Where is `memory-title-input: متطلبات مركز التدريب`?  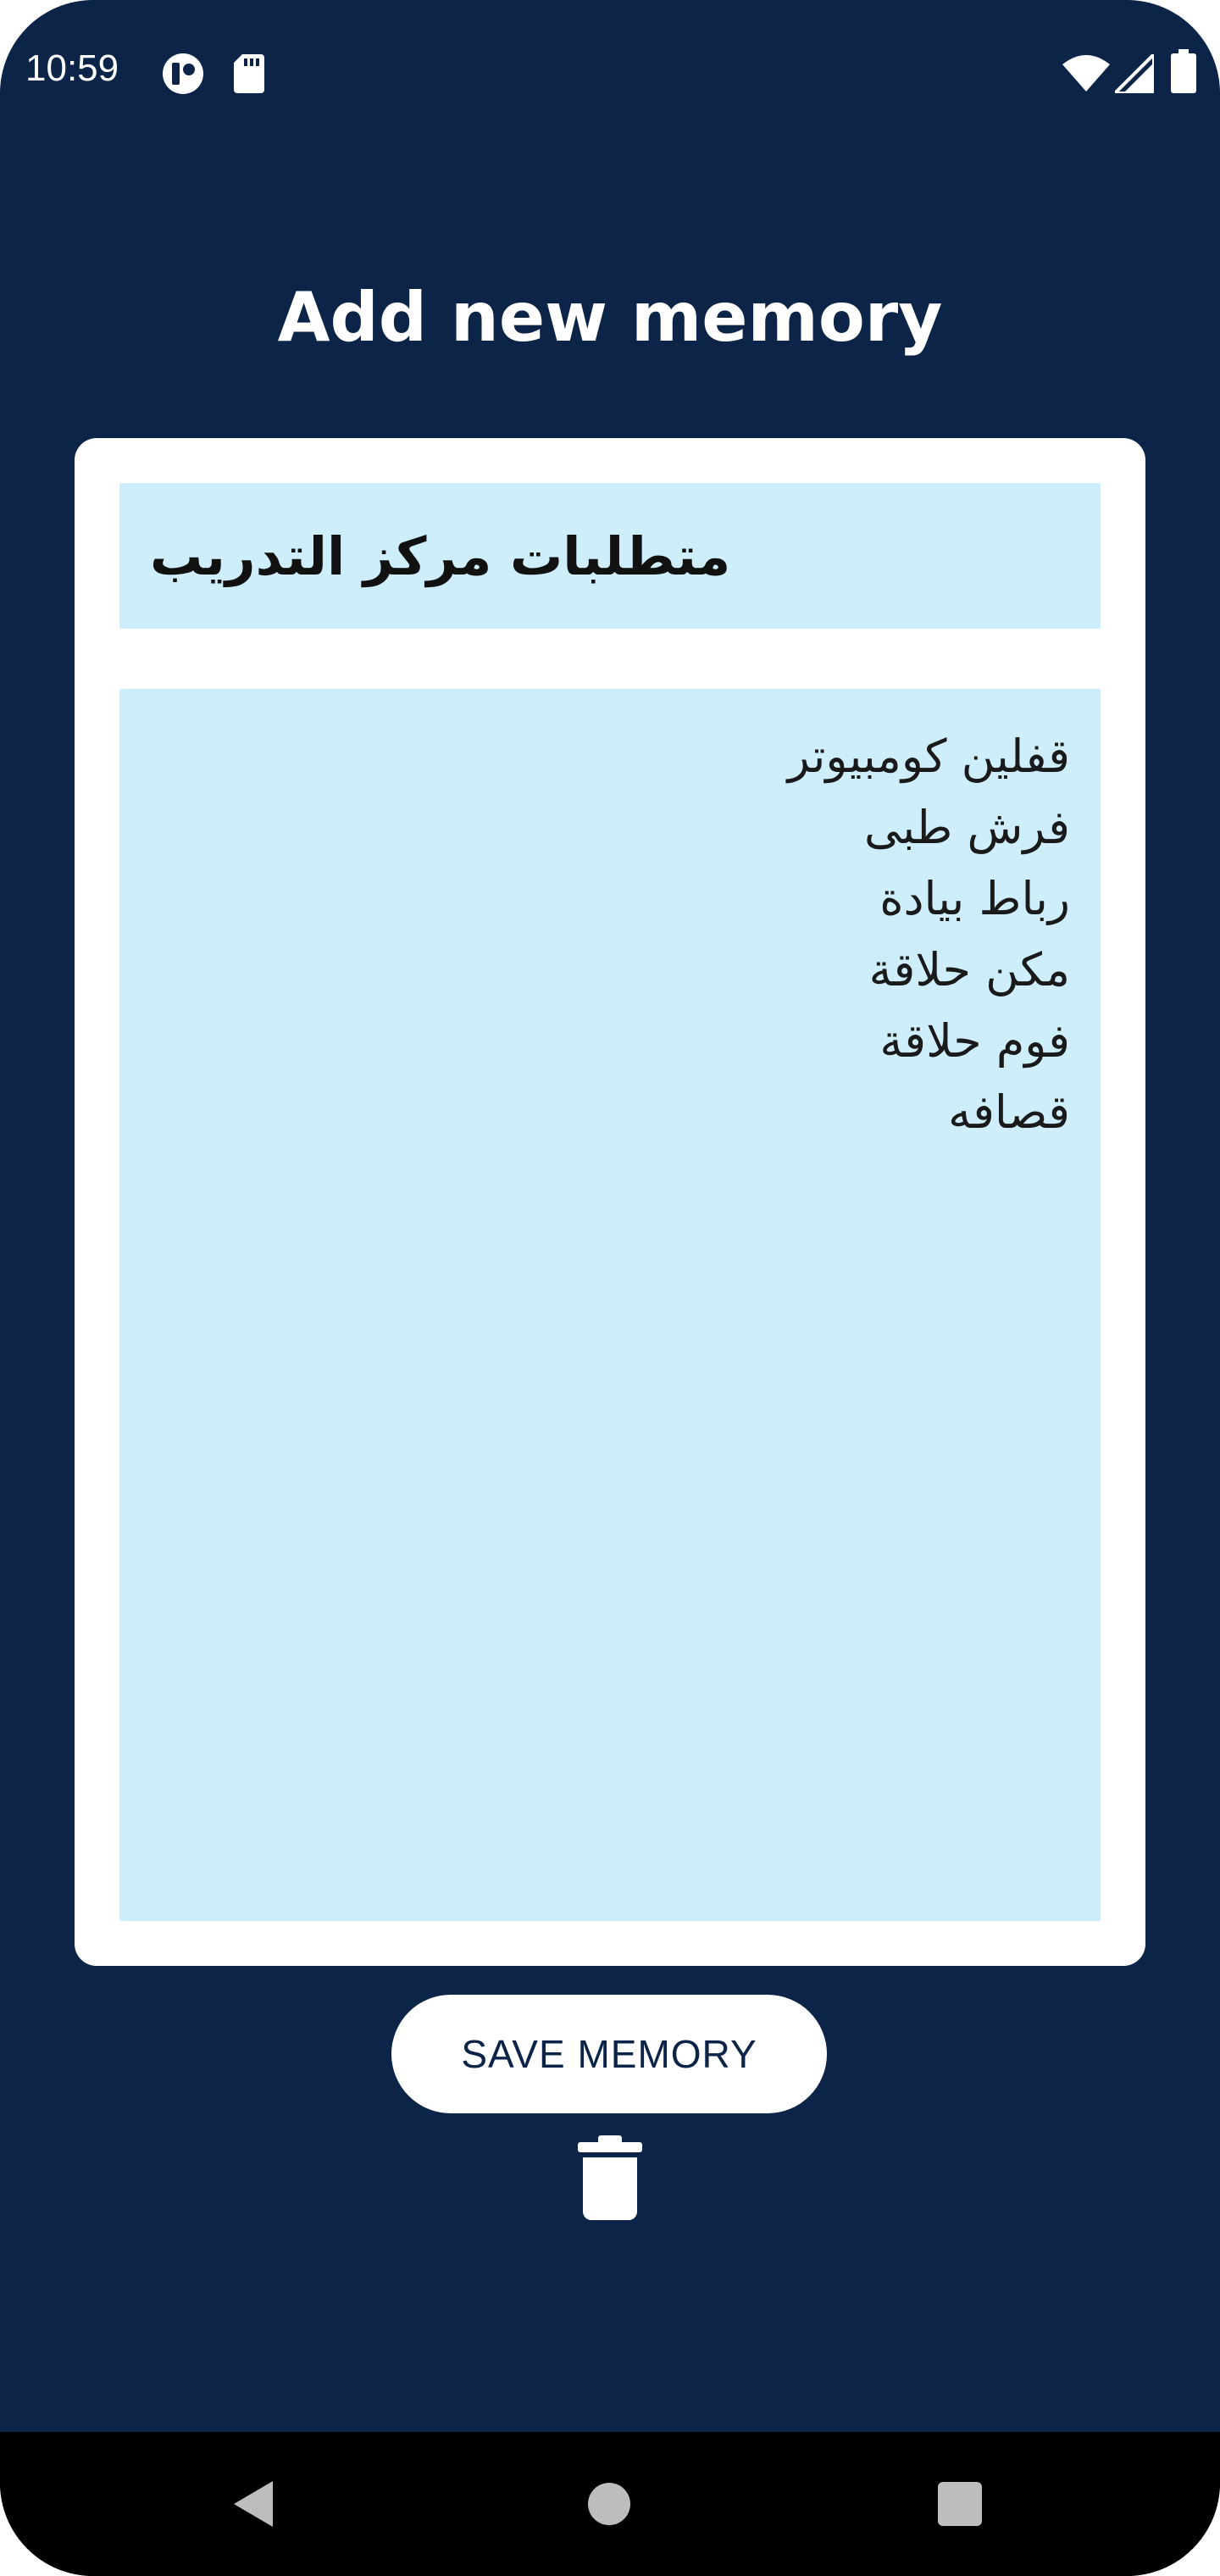
memory-title-input: متطلبات مركز التدريب is located at coordinates (610, 556).